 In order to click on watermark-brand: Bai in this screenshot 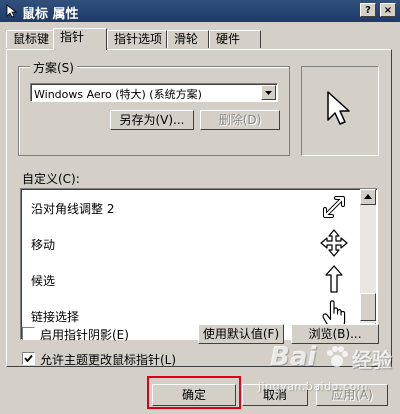, I will do `click(293, 357)`.